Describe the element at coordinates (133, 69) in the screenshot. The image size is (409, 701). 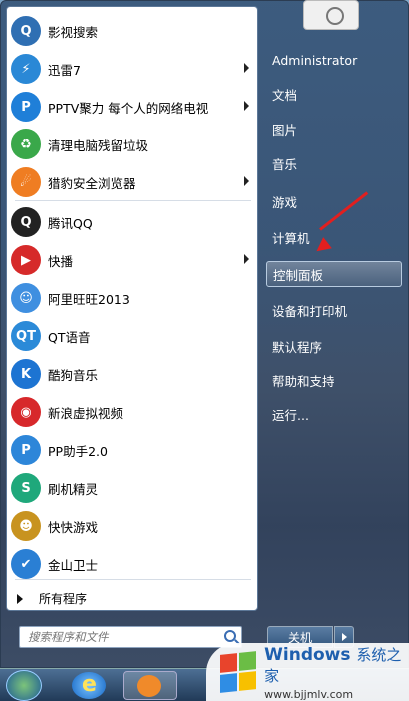
I see `program-item: ⚡ 迅雷7` at that location.